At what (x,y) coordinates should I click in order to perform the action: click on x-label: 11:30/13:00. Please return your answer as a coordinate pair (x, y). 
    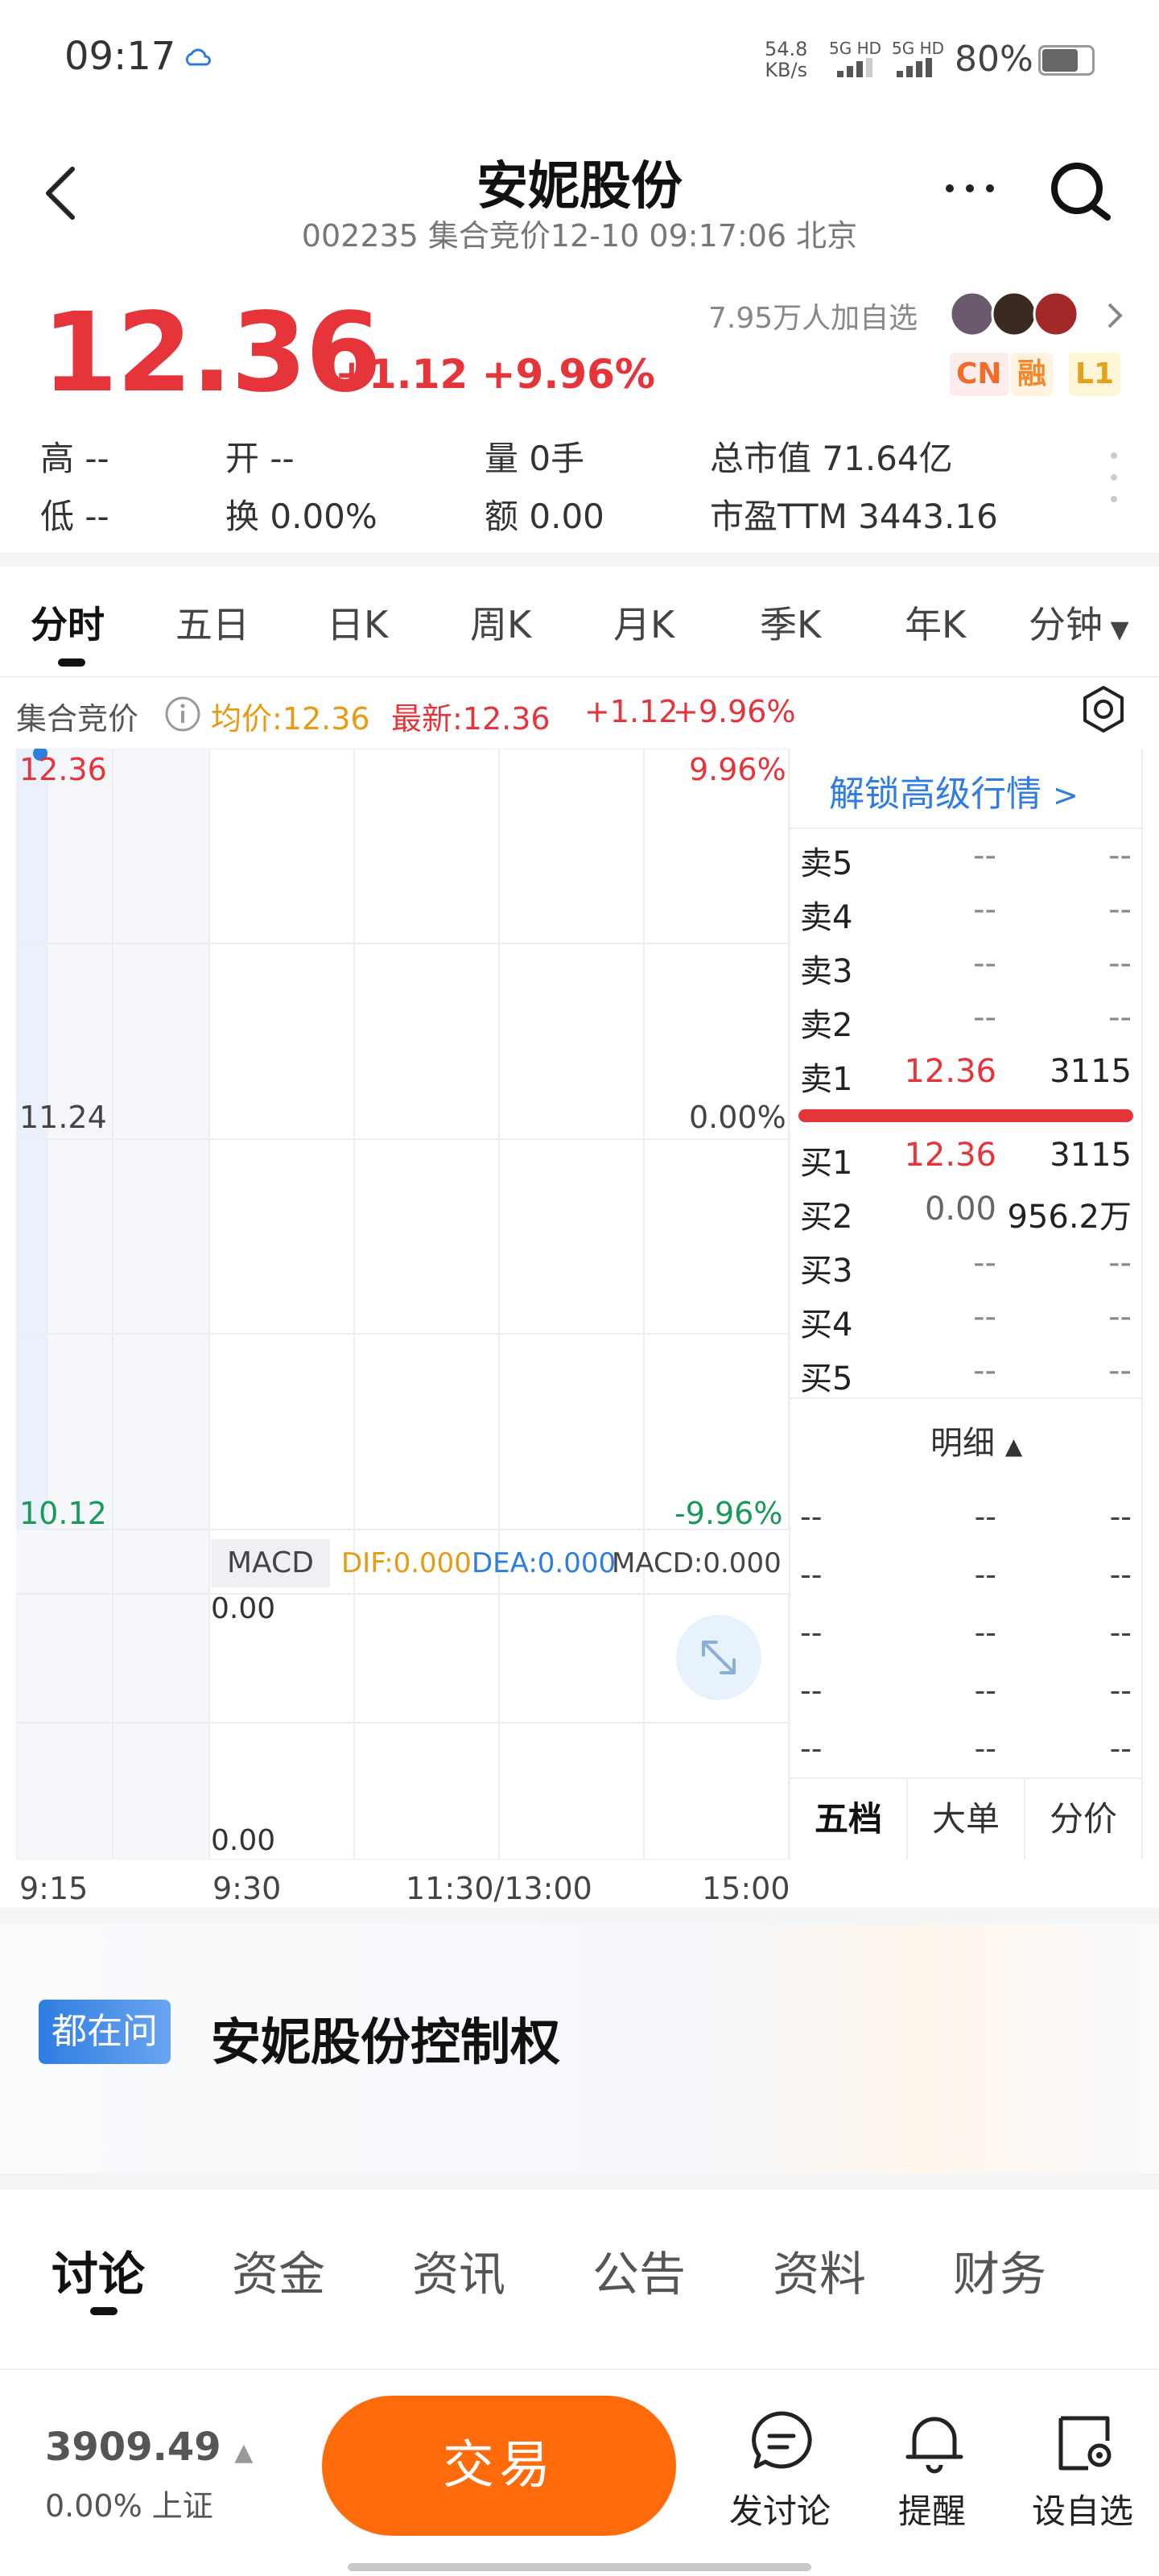
    Looking at the image, I should click on (499, 1888).